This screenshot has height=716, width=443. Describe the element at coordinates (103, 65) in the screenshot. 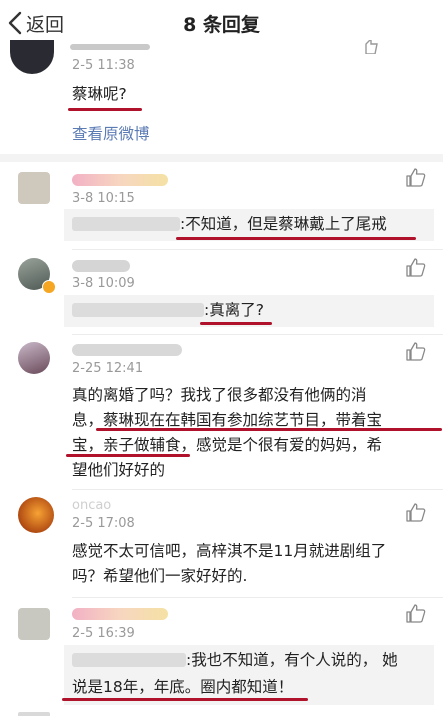

I see `post-time: 2-5 11:38` at that location.